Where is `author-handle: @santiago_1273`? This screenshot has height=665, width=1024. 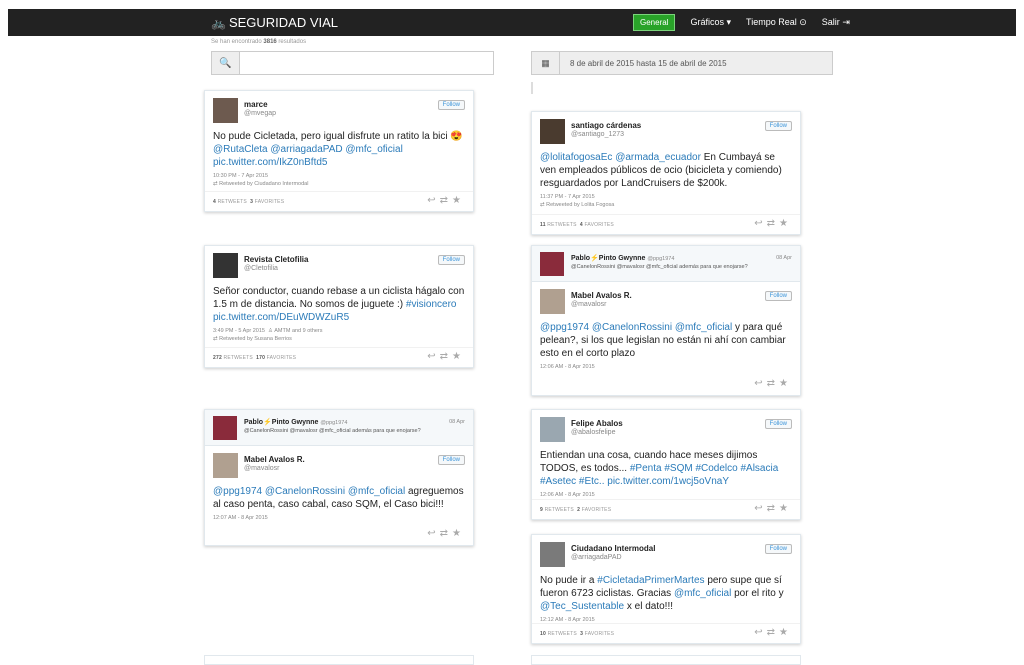 author-handle: @santiago_1273 is located at coordinates (597, 134).